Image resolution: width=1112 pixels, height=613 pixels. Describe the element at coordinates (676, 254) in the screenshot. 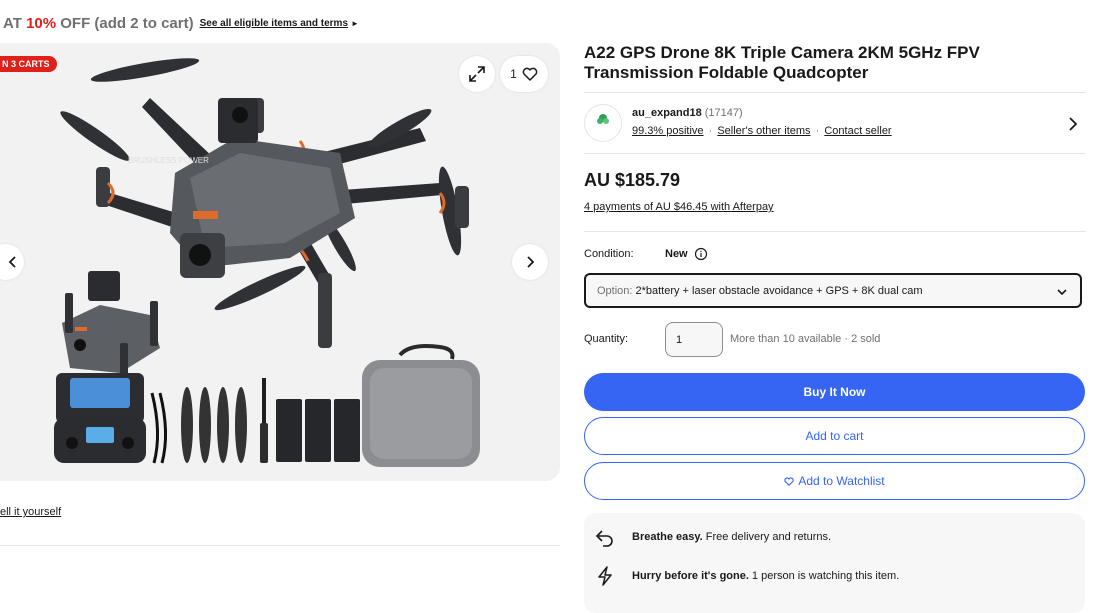

I see `condition-value: New` at that location.